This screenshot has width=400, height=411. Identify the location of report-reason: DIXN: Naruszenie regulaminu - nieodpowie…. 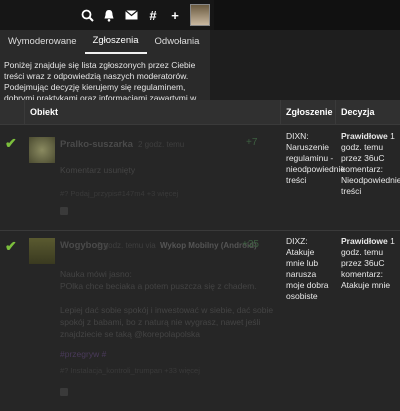
(316, 158).